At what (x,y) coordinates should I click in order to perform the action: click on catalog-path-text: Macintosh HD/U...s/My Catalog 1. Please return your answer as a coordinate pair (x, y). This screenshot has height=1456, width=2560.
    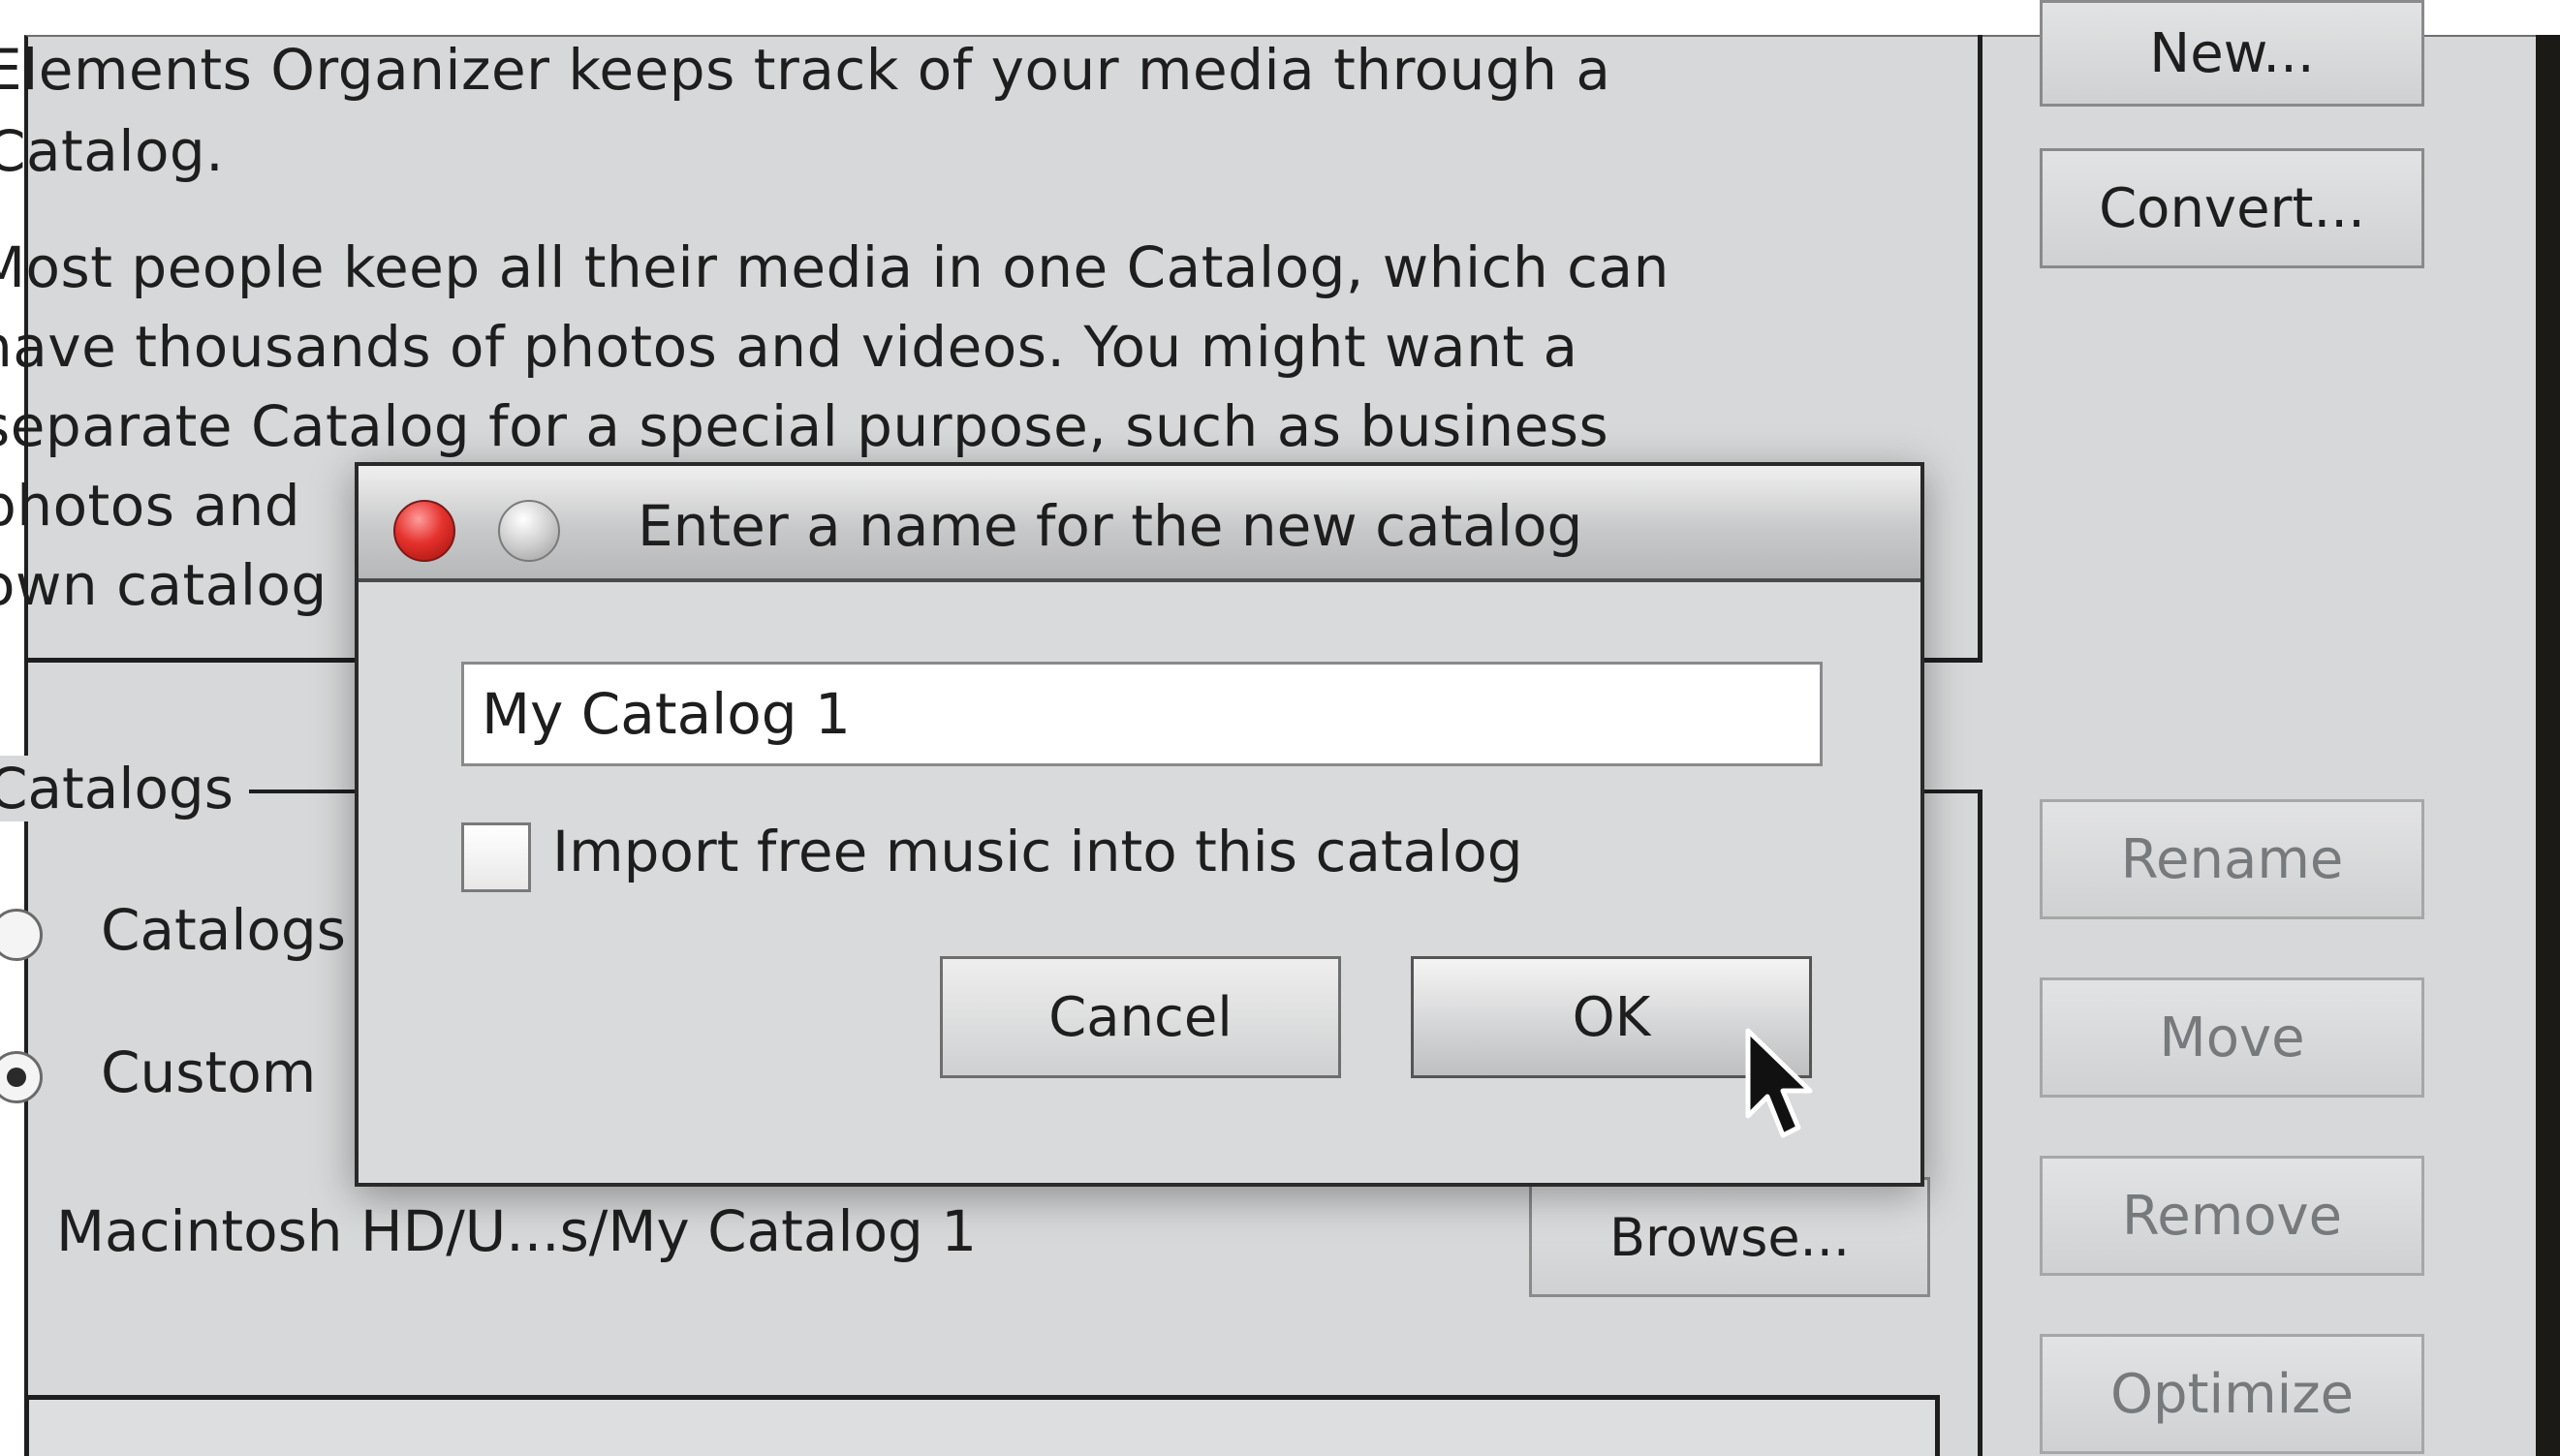
    Looking at the image, I should click on (517, 1231).